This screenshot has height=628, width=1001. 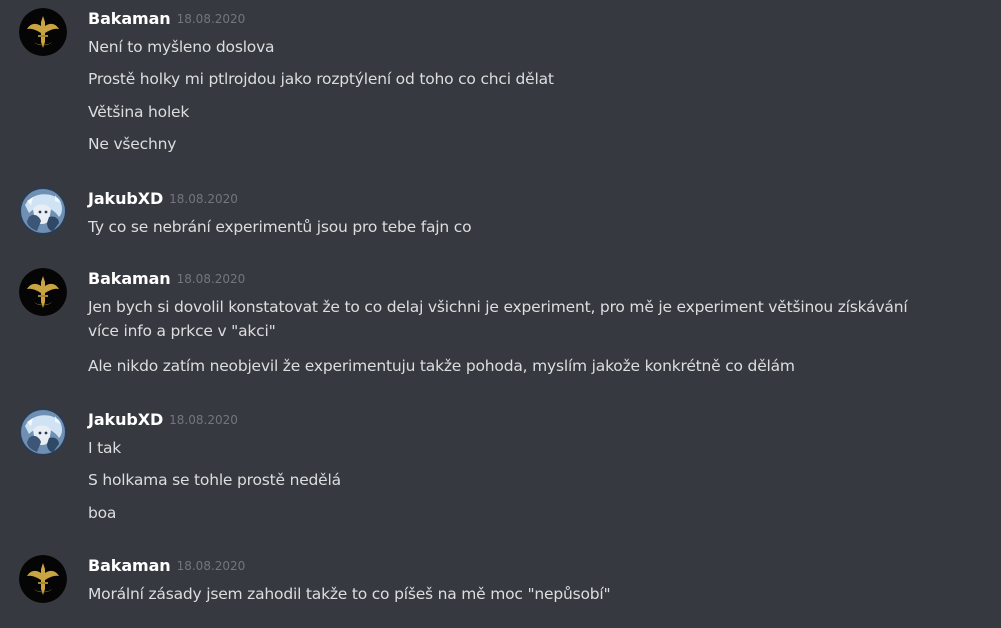 I want to click on message-text: Většina holek, so click(x=139, y=112).